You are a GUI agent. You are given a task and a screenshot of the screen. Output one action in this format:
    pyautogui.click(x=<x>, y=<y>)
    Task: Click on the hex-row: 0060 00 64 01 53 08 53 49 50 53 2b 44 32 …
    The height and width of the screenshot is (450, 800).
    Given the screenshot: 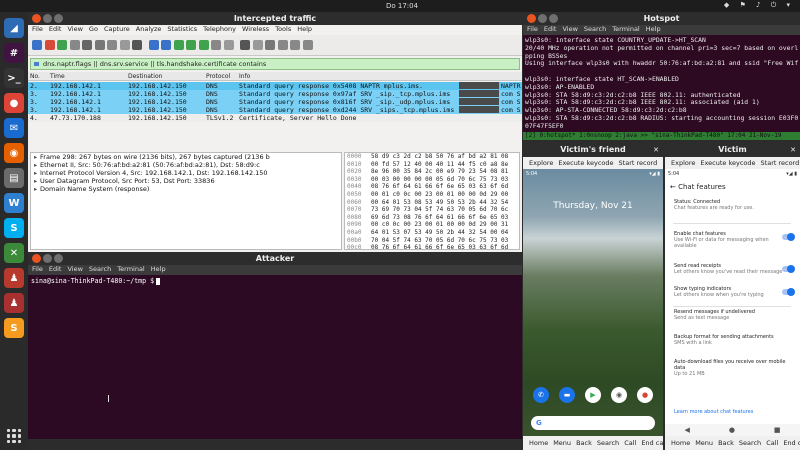 What is the action you would take?
    pyautogui.click(x=432, y=203)
    